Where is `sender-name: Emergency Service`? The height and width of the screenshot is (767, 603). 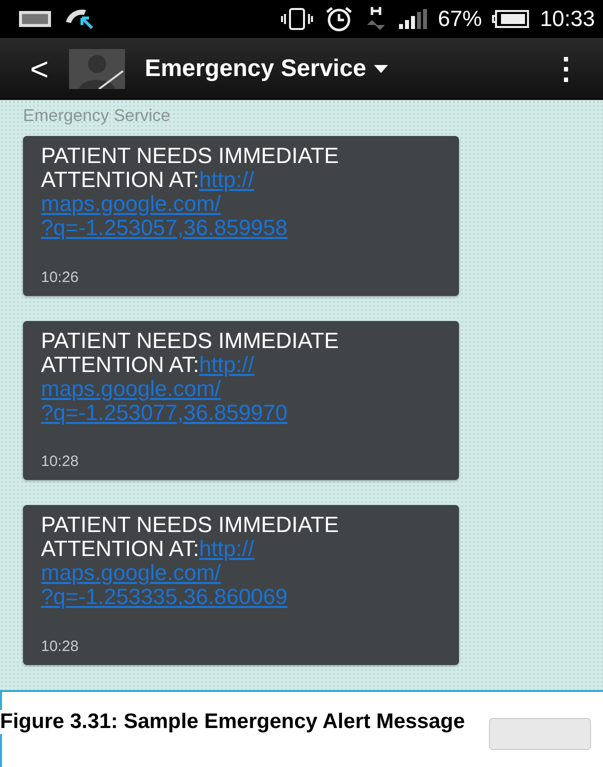 sender-name: Emergency Service is located at coordinates (97, 116).